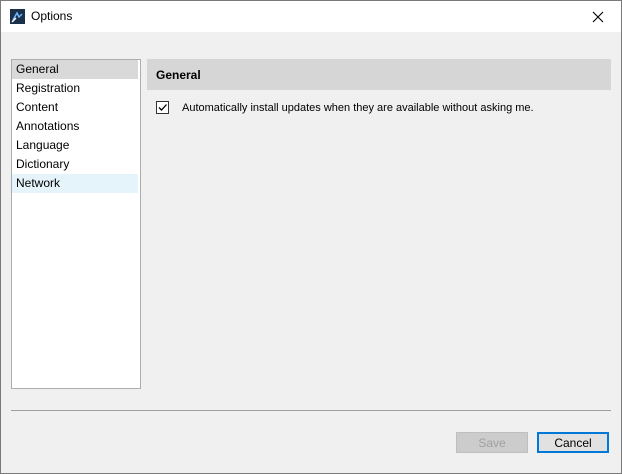 Image resolution: width=622 pixels, height=474 pixels. I want to click on footer-divider, so click(311, 410).